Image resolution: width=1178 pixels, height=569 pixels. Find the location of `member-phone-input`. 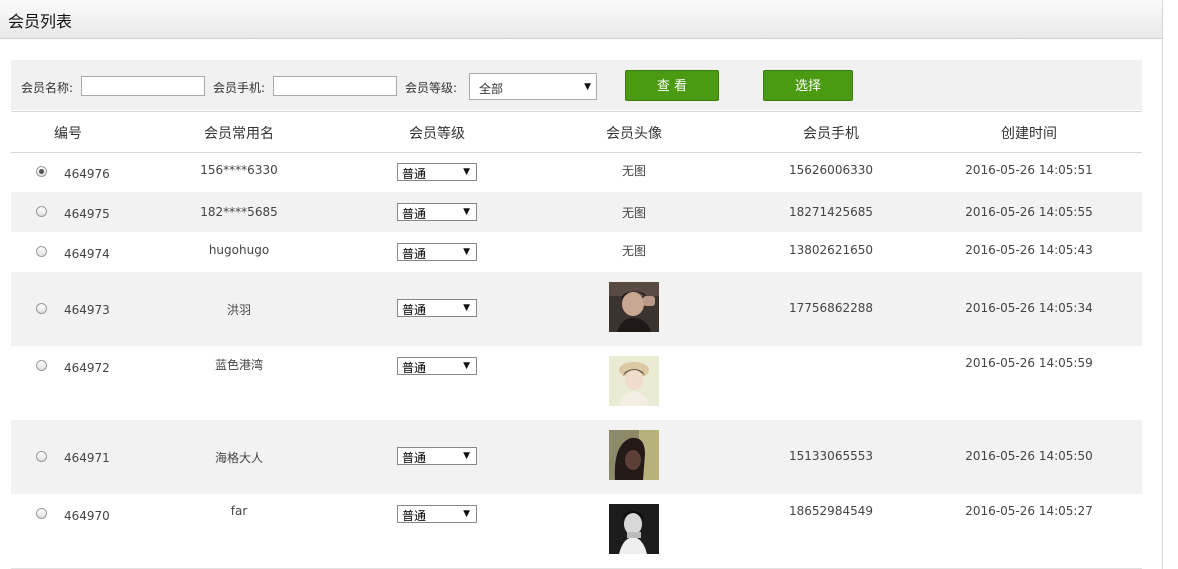

member-phone-input is located at coordinates (335, 86).